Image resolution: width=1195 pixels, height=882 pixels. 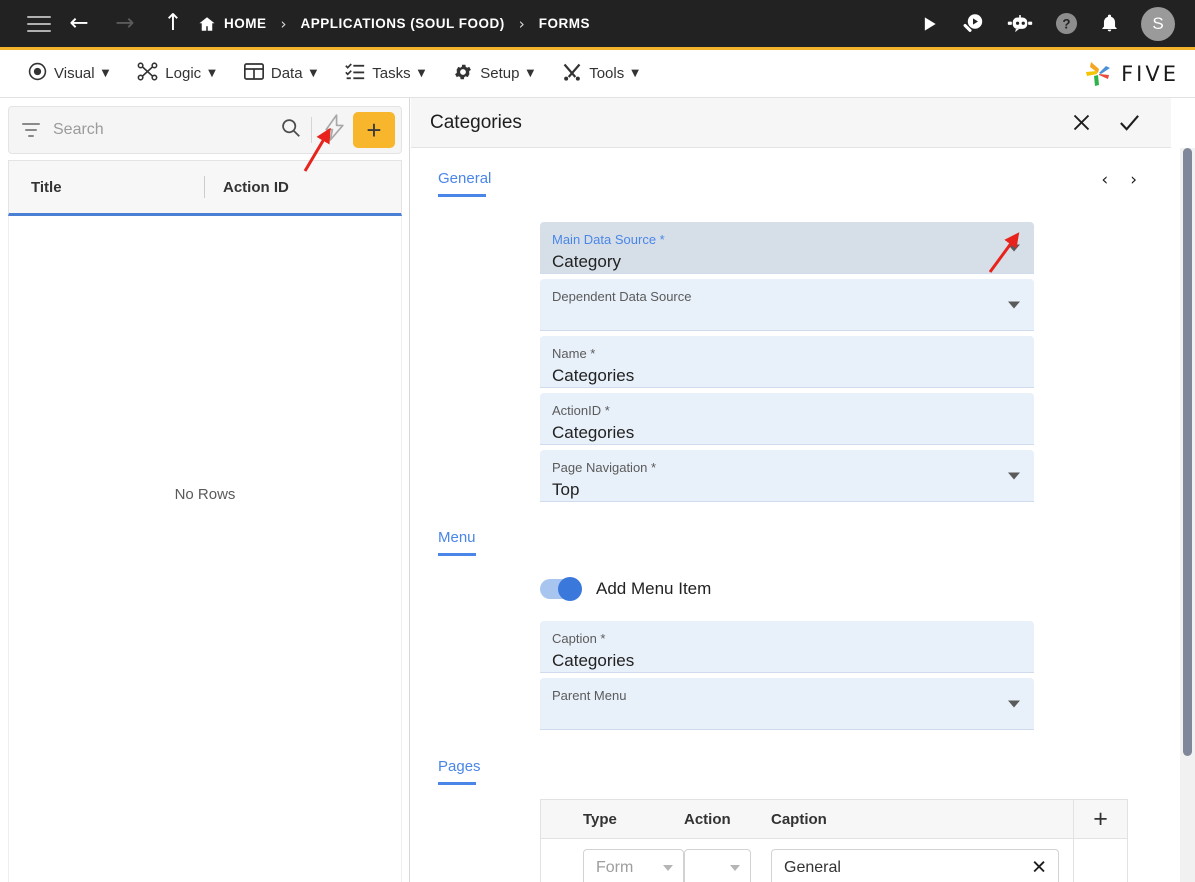 I want to click on records-grid-header: Title Action ID, so click(x=205, y=188).